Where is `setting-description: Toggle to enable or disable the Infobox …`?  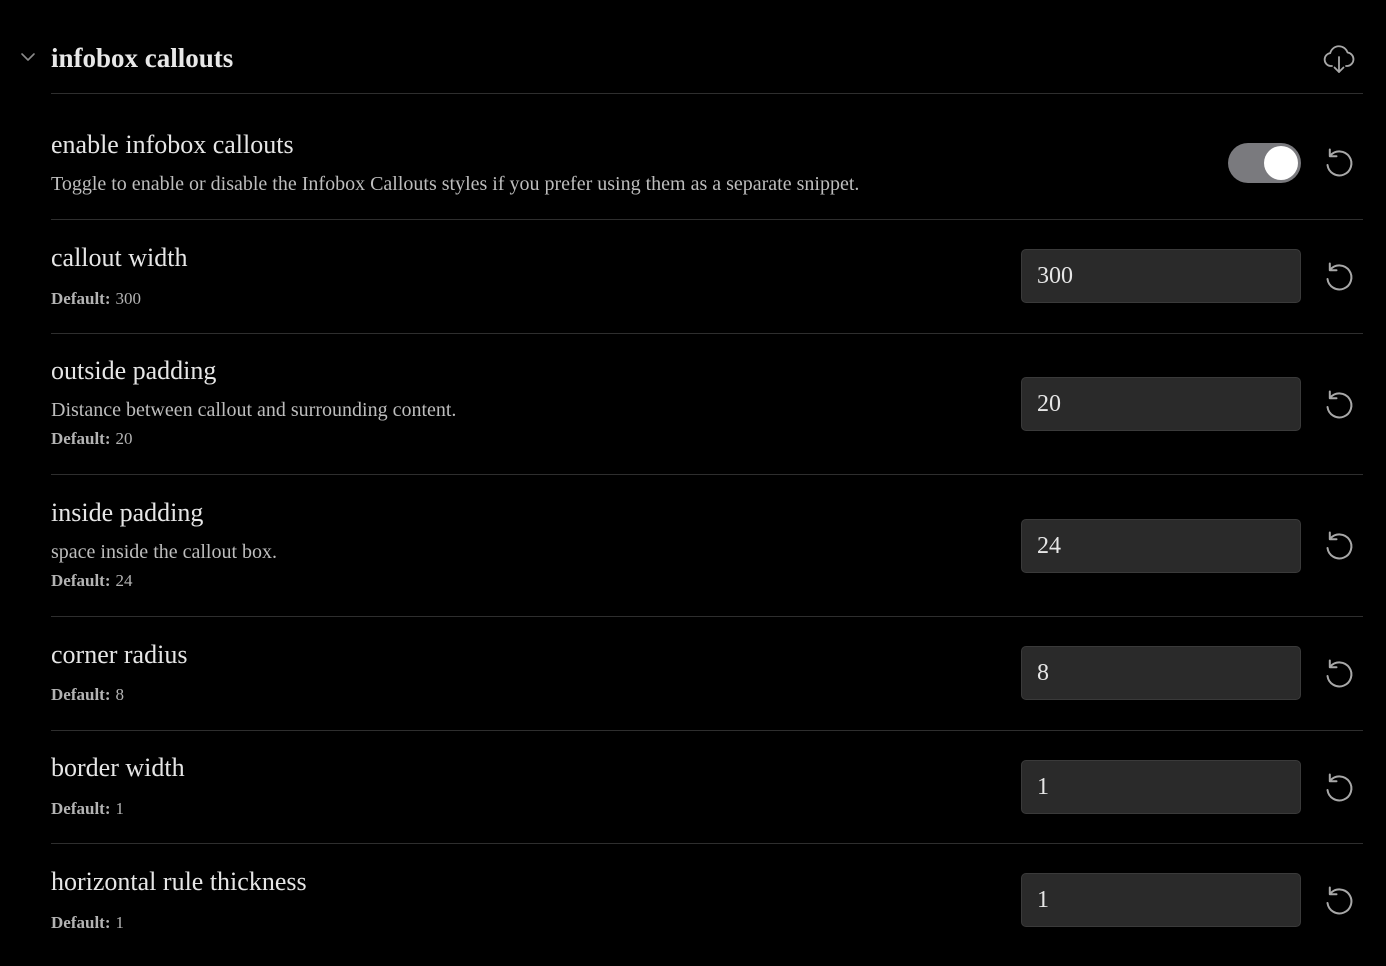 setting-description: Toggle to enable or disable the Infobox … is located at coordinates (455, 184).